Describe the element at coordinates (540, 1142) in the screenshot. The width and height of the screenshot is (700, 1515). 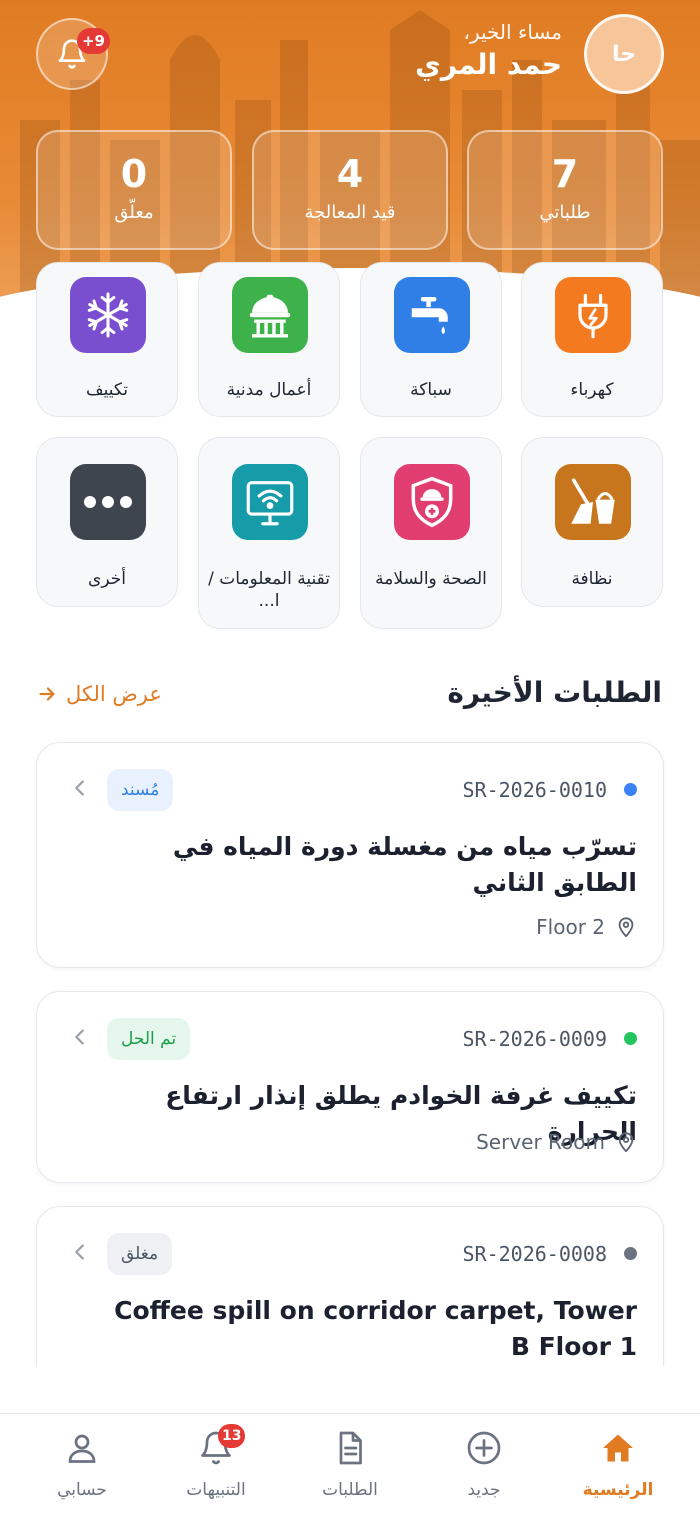
I see `location-text: Server Room` at that location.